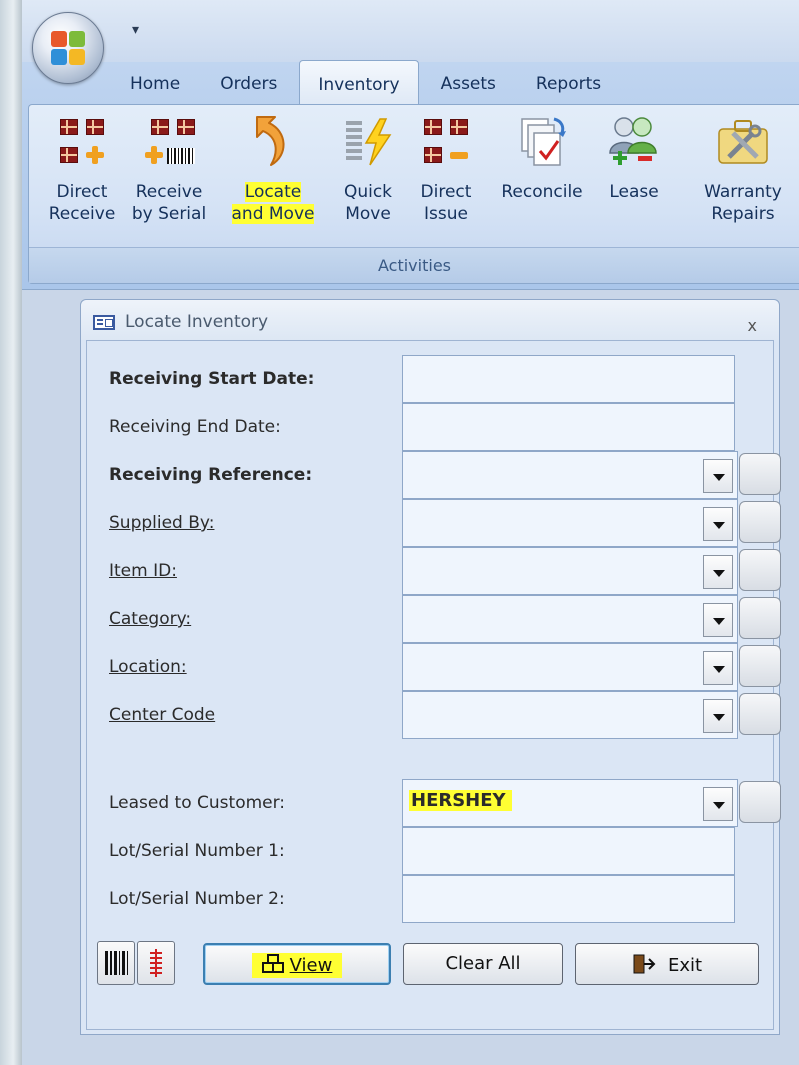 The height and width of the screenshot is (1065, 799). Describe the element at coordinates (143, 571) in the screenshot. I see `item-id-label: Item ID:` at that location.